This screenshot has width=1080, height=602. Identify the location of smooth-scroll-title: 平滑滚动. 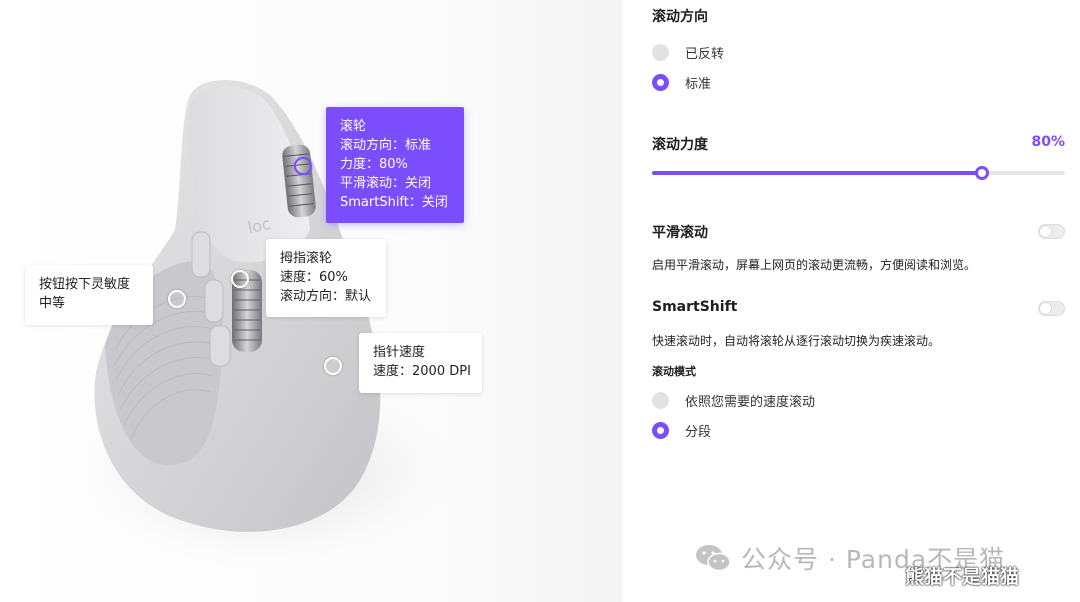
(680, 233).